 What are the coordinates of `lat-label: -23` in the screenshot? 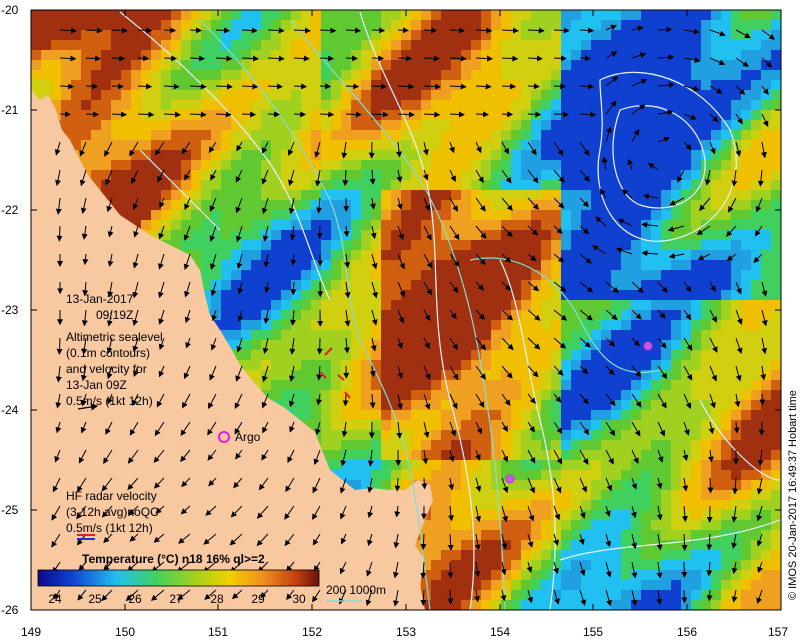 It's located at (10, 310).